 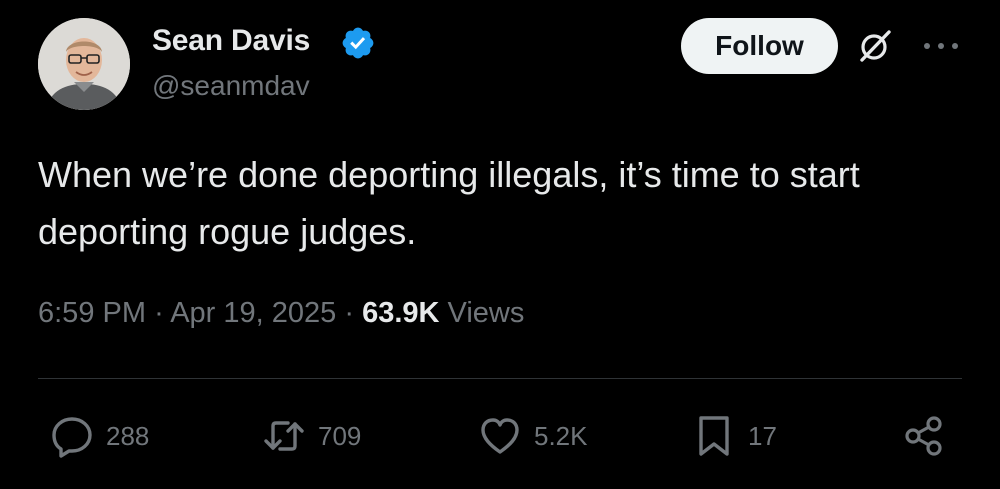 What do you see at coordinates (99, 436) in the screenshot?
I see `reply-button: 288` at bounding box center [99, 436].